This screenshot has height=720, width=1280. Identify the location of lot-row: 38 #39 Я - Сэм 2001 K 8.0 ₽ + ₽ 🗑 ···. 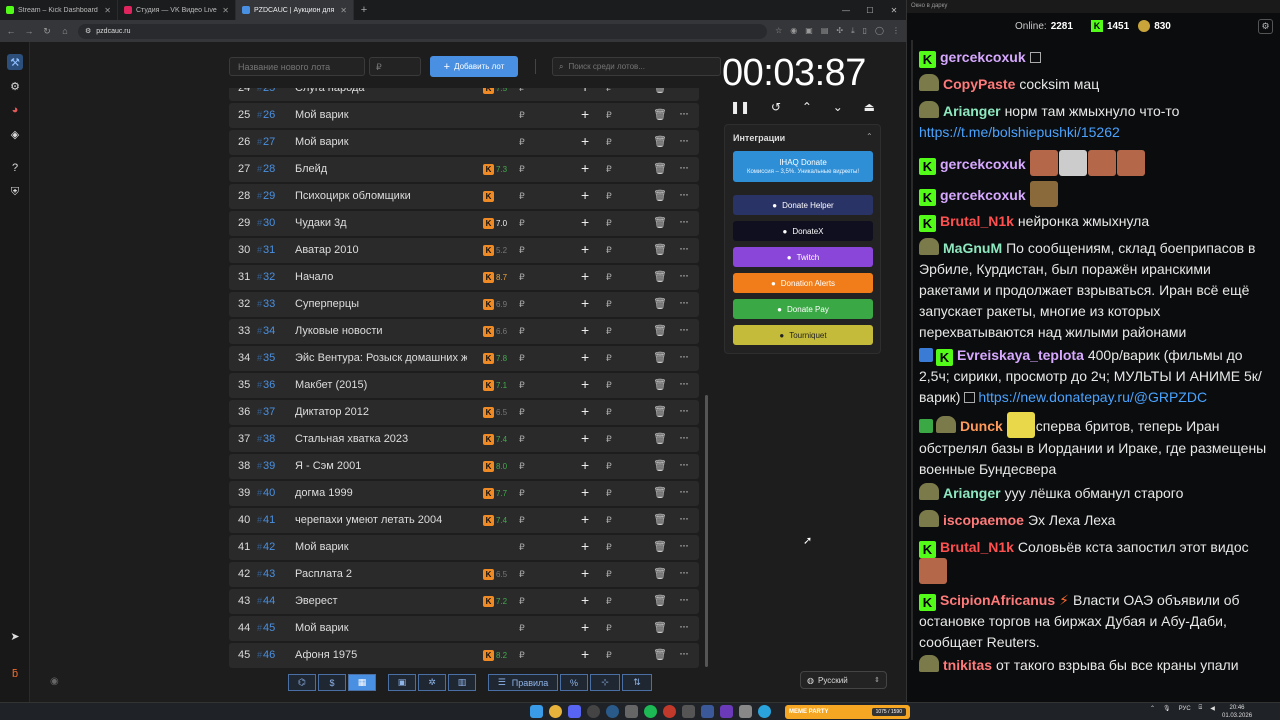
(464, 466).